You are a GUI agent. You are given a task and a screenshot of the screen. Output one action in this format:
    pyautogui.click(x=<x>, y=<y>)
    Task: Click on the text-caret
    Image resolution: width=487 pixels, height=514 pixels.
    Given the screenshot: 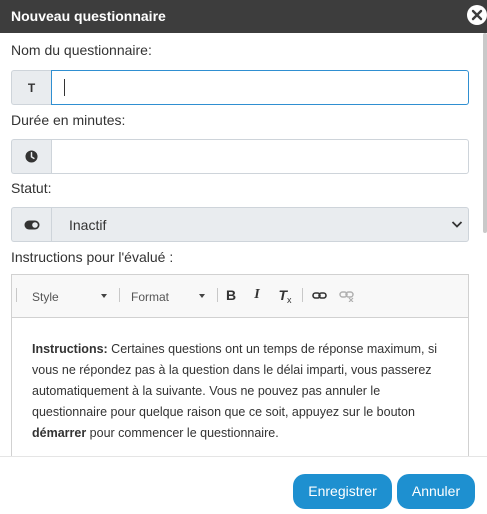 What is the action you would take?
    pyautogui.click(x=64, y=87)
    